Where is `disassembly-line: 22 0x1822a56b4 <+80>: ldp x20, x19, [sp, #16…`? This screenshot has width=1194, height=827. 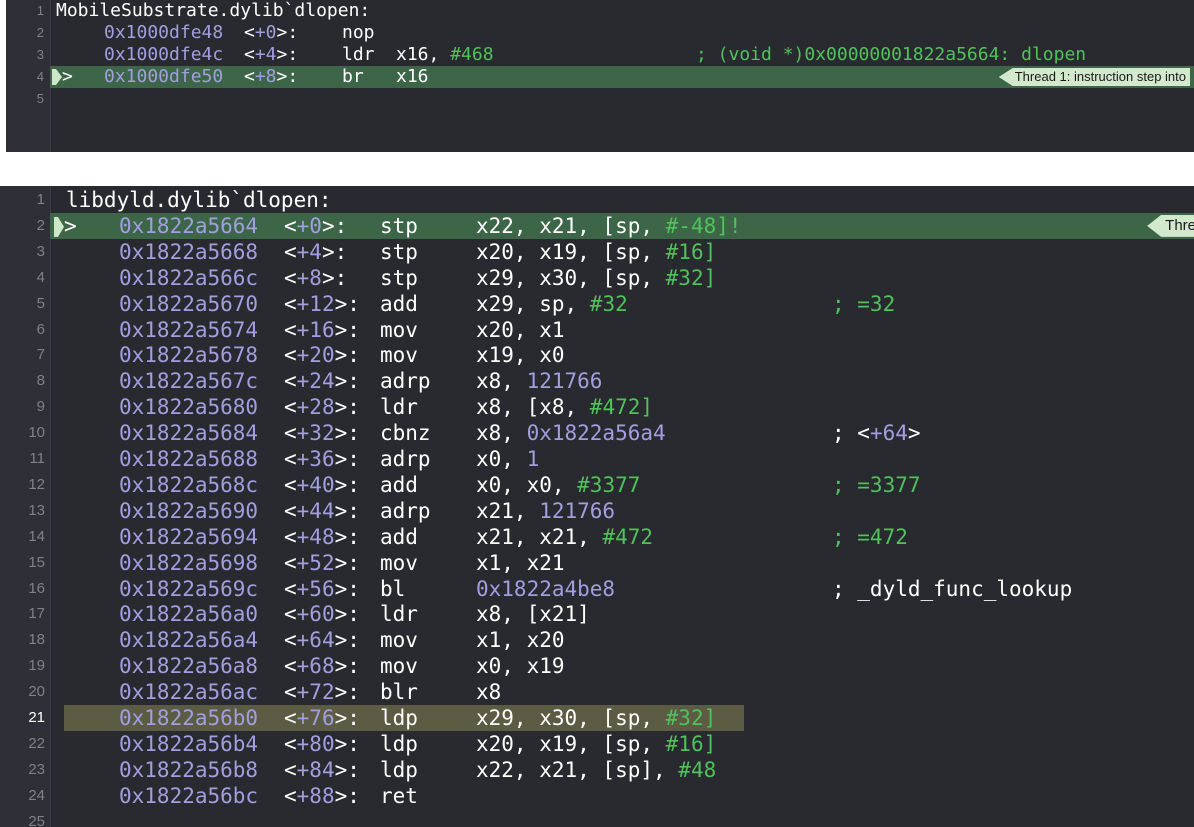
disassembly-line: 22 0x1822a56b4 <+80>: ldp x20, x19, [sp, #16… is located at coordinates (597, 744).